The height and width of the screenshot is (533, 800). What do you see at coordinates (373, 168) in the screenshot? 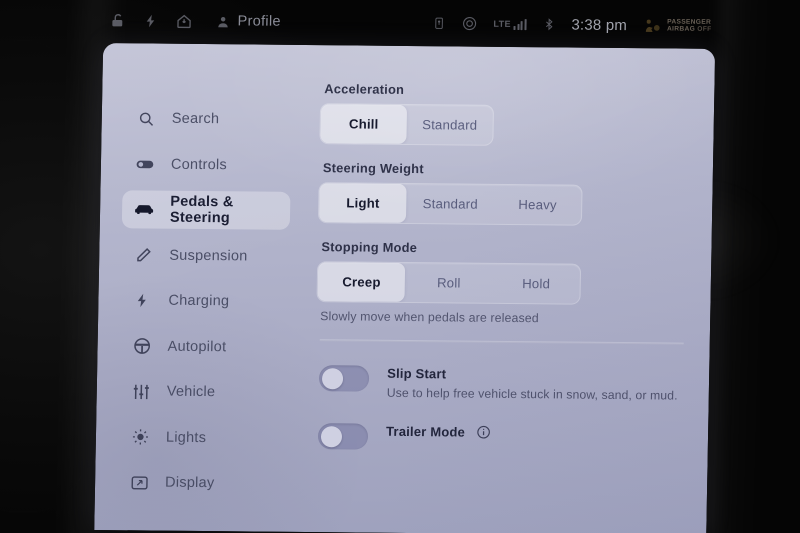
I see `steering-weight-title: Steering Weight` at bounding box center [373, 168].